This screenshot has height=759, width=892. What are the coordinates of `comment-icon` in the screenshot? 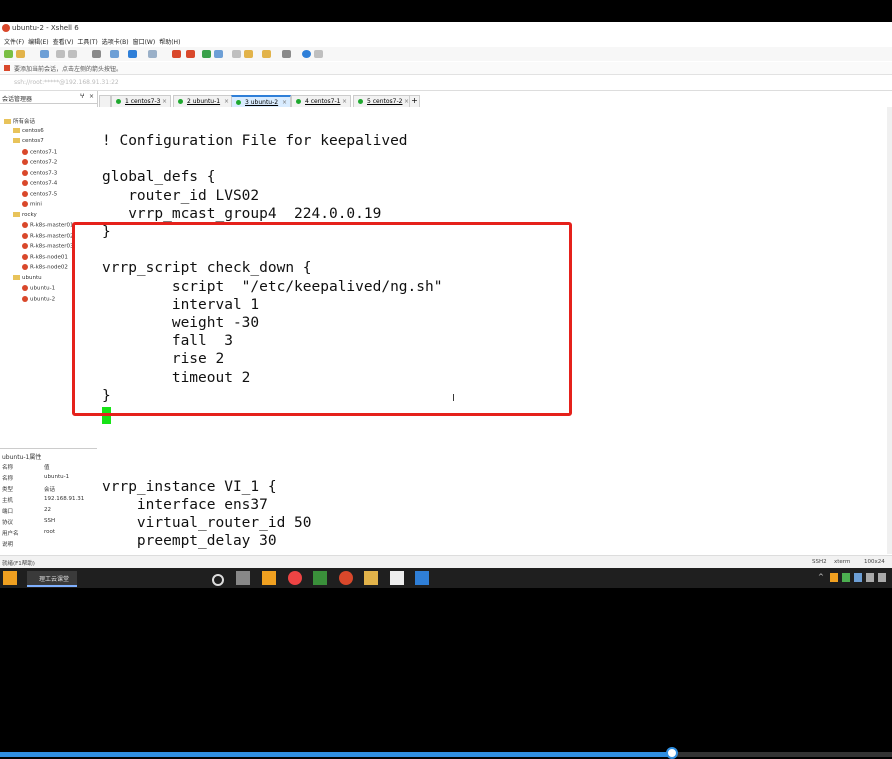 It's located at (318, 54).